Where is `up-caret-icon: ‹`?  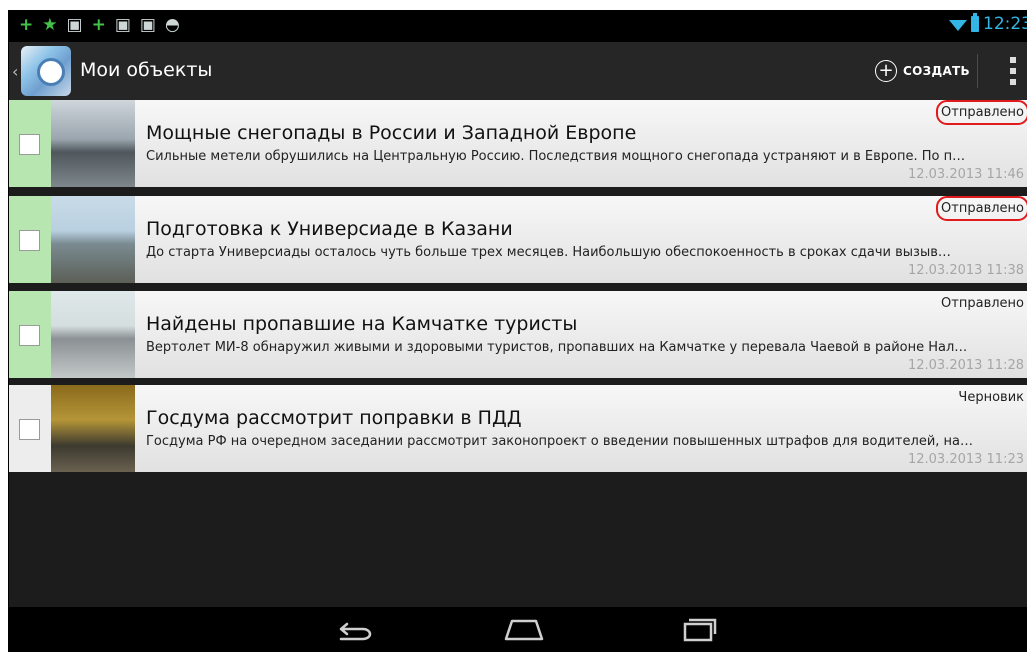
up-caret-icon: ‹ is located at coordinates (15, 71).